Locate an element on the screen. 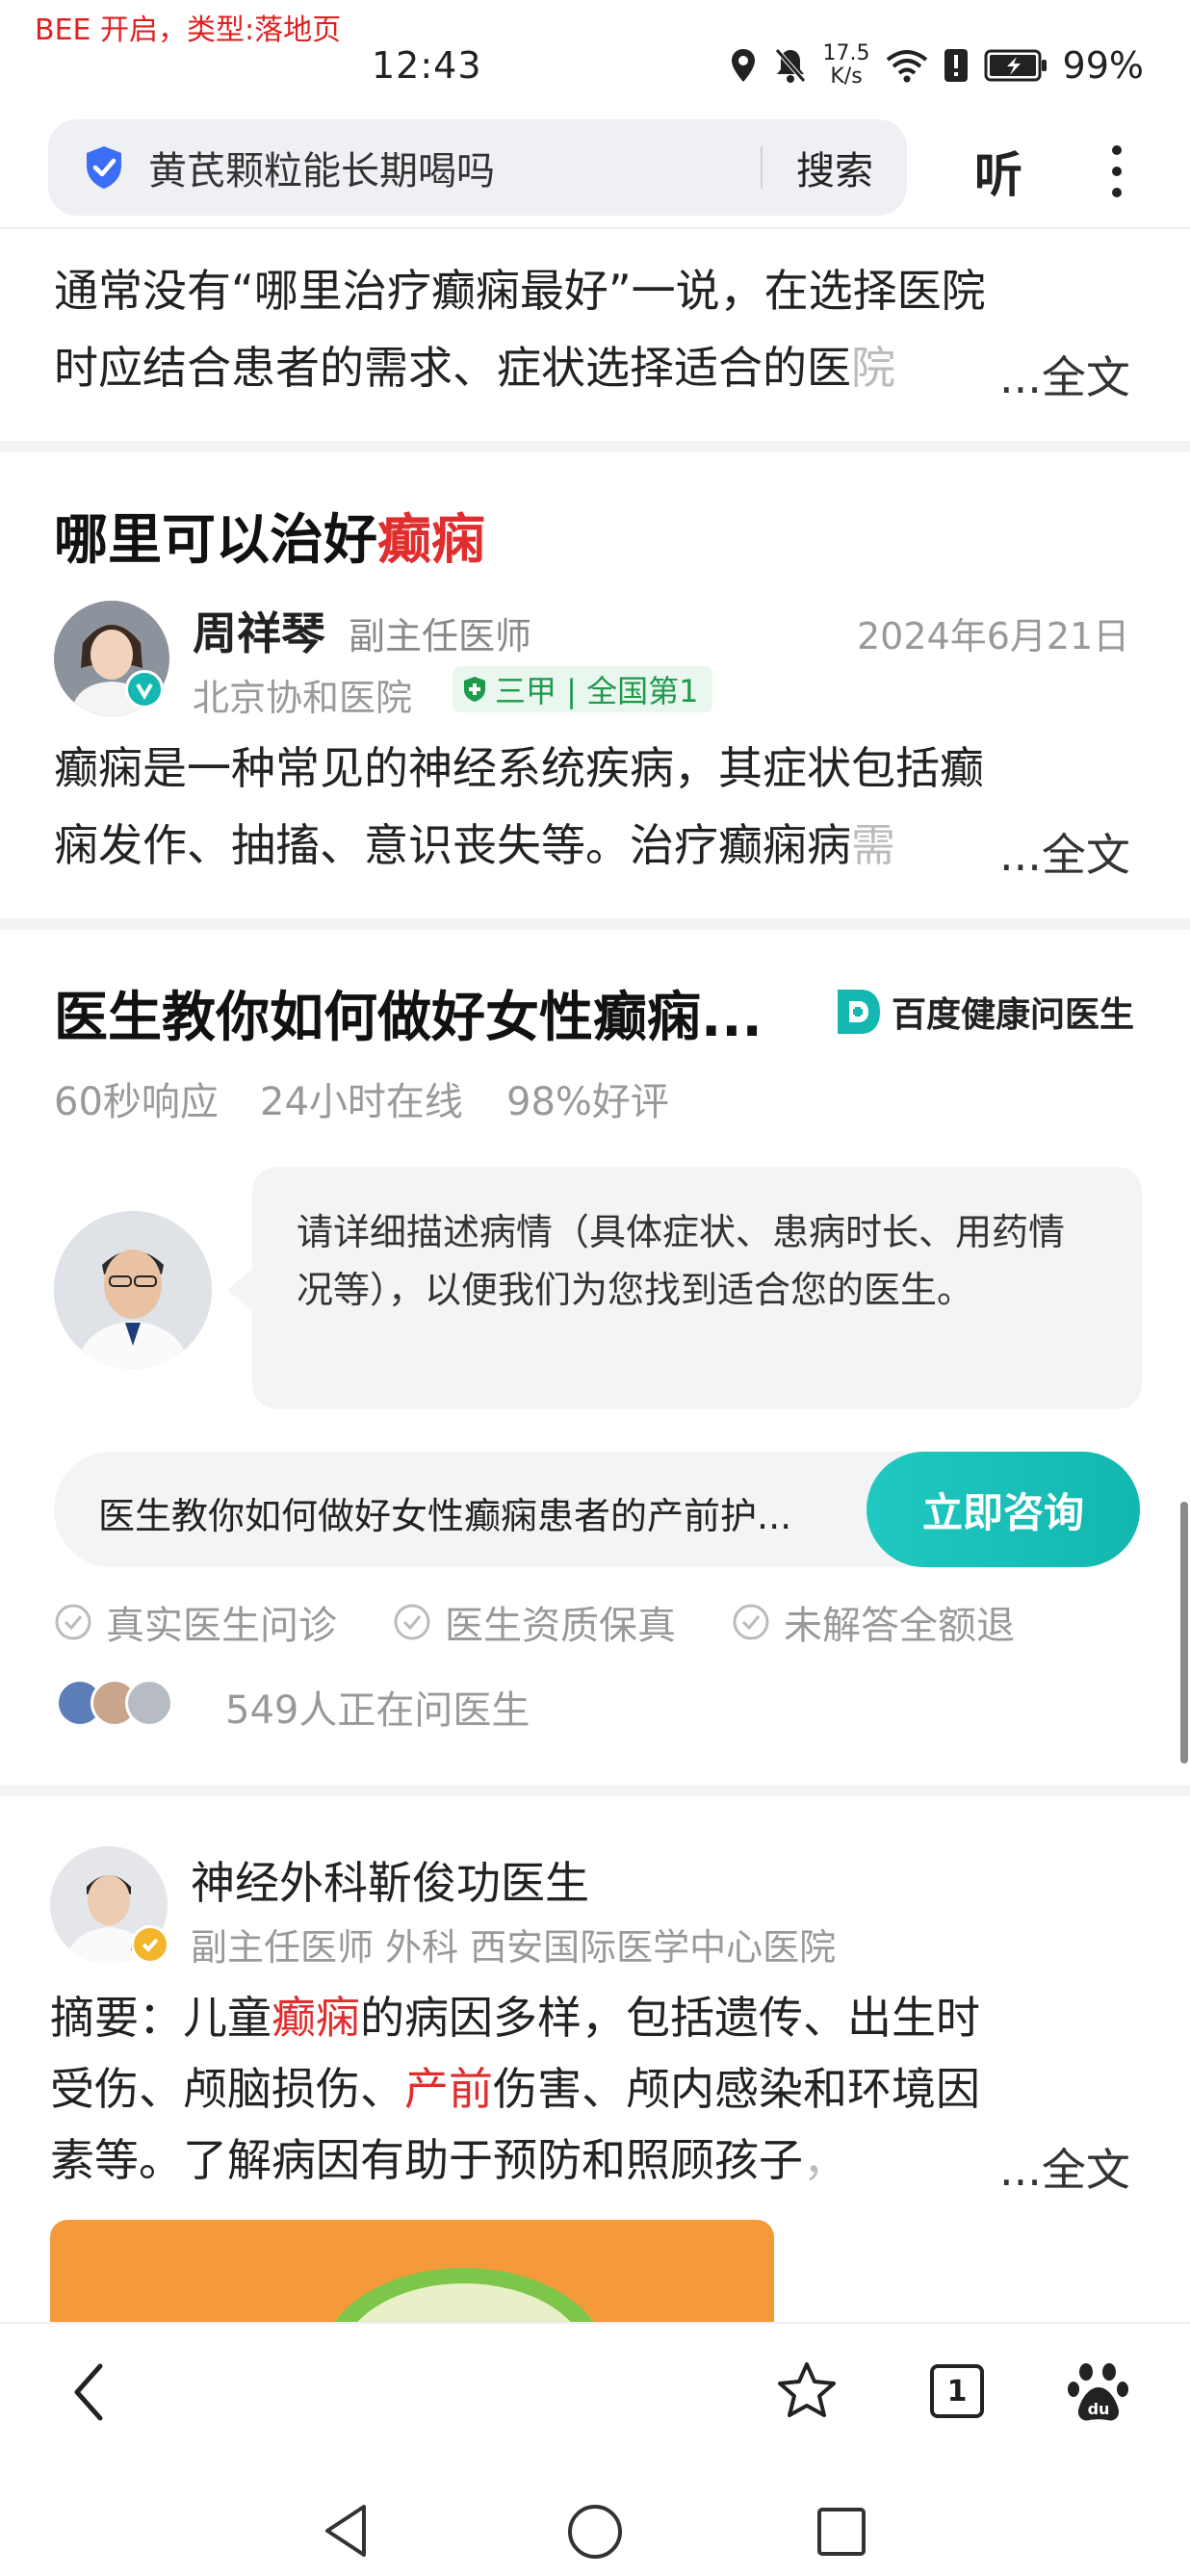 This screenshot has height=2576, width=1190. guarantee-qualified: 医生资质保真 is located at coordinates (534, 1622).